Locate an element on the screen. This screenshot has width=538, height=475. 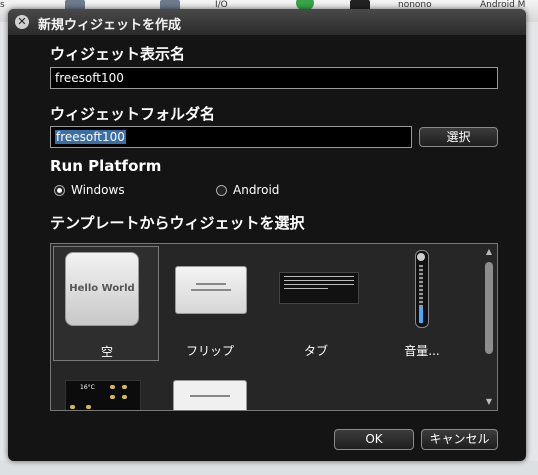
document-thumbnail is located at coordinates (210, 395).